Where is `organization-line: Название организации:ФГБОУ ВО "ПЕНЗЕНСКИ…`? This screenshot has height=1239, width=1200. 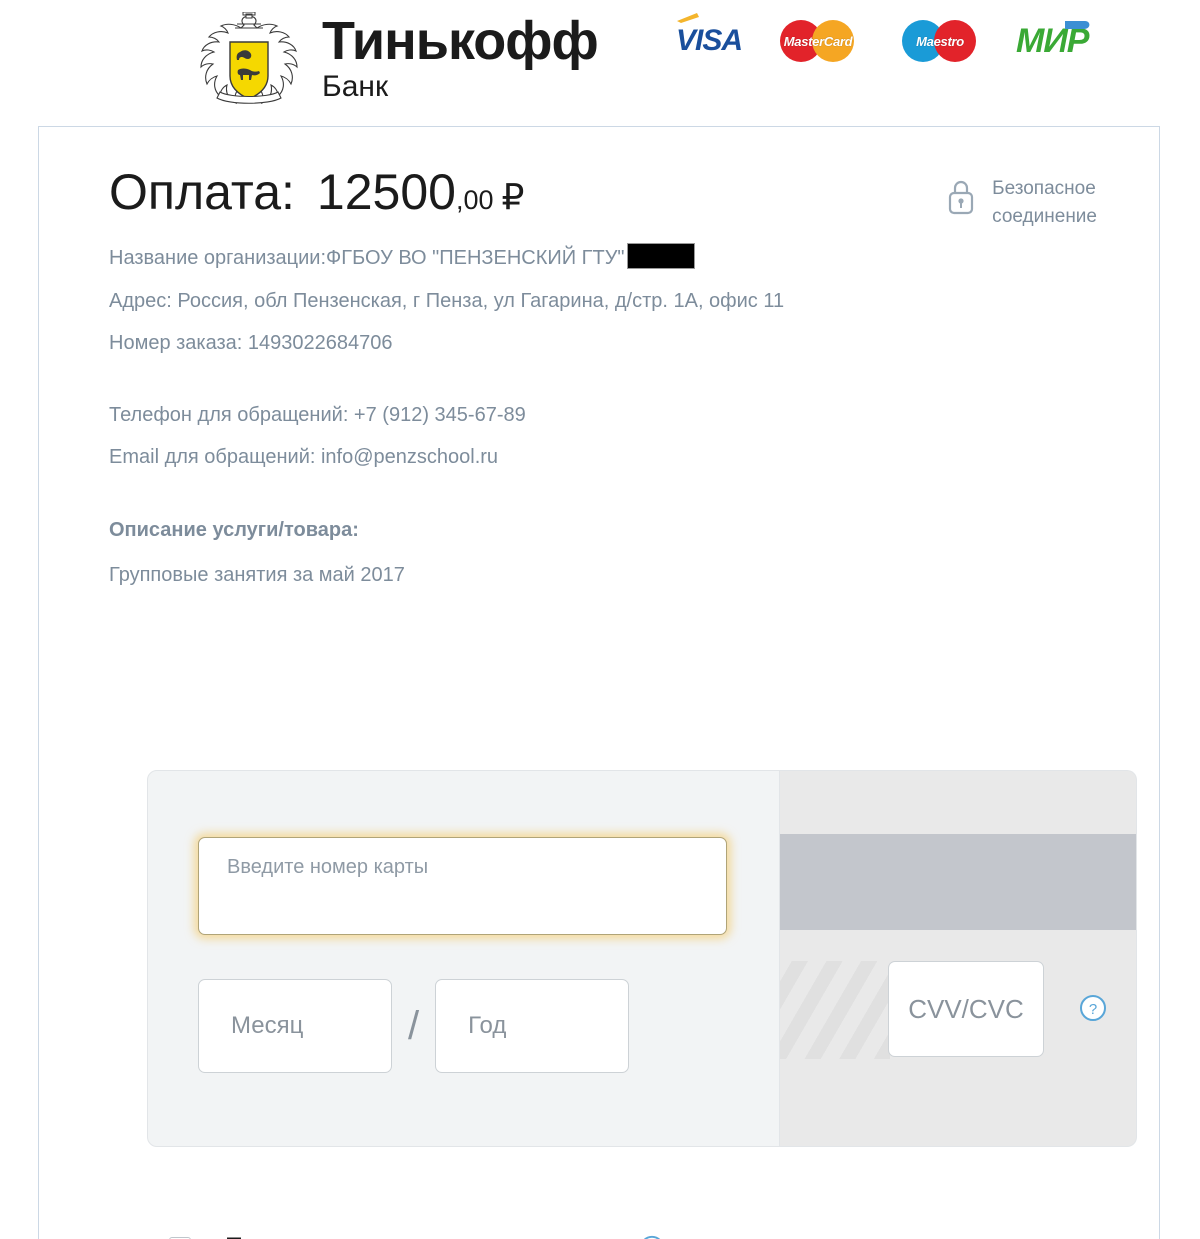 organization-line: Название организации:ФГБОУ ВО "ПЕНЗЕНСКИ… is located at coordinates (634, 256).